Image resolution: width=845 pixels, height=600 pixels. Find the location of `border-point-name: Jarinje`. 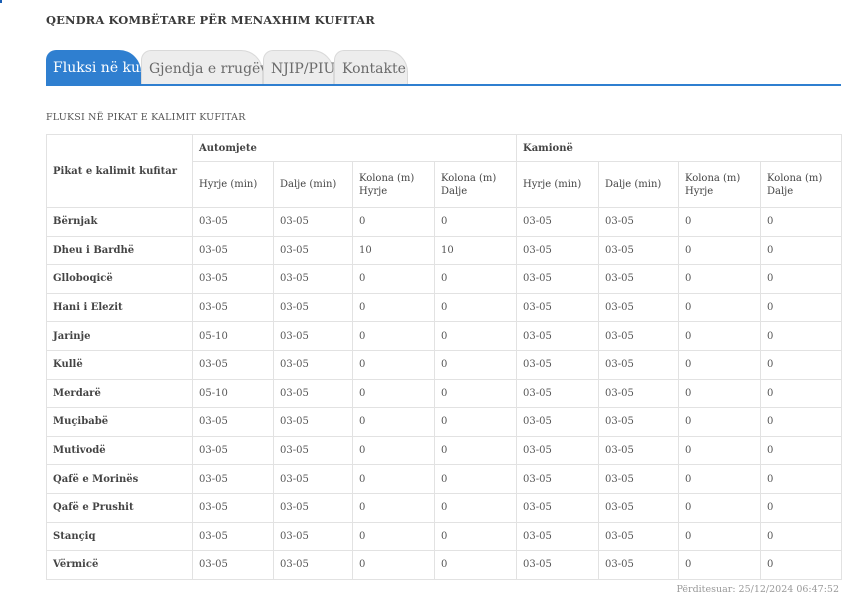

border-point-name: Jarinje is located at coordinates (119, 336).